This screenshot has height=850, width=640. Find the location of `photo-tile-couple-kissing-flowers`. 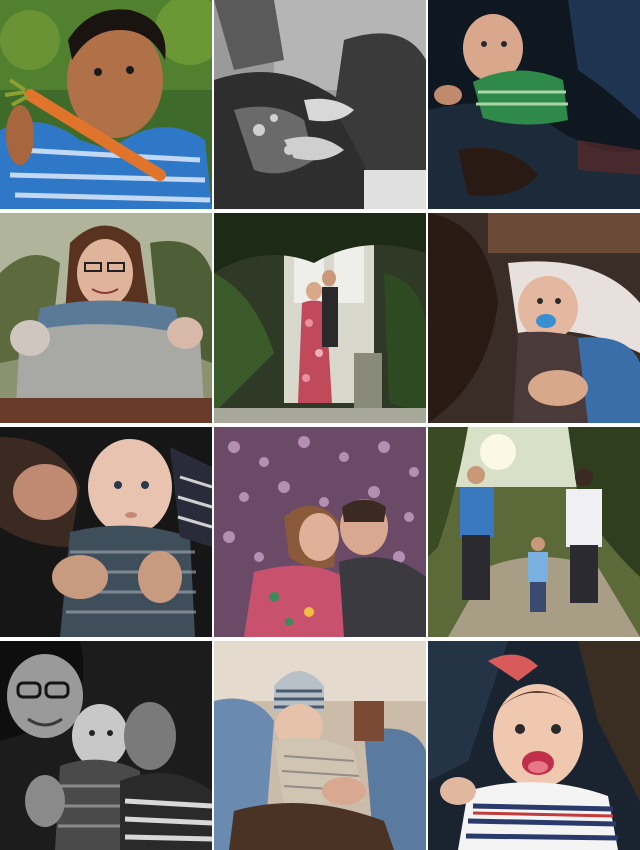

photo-tile-couple-kissing-flowers is located at coordinates (320, 532).